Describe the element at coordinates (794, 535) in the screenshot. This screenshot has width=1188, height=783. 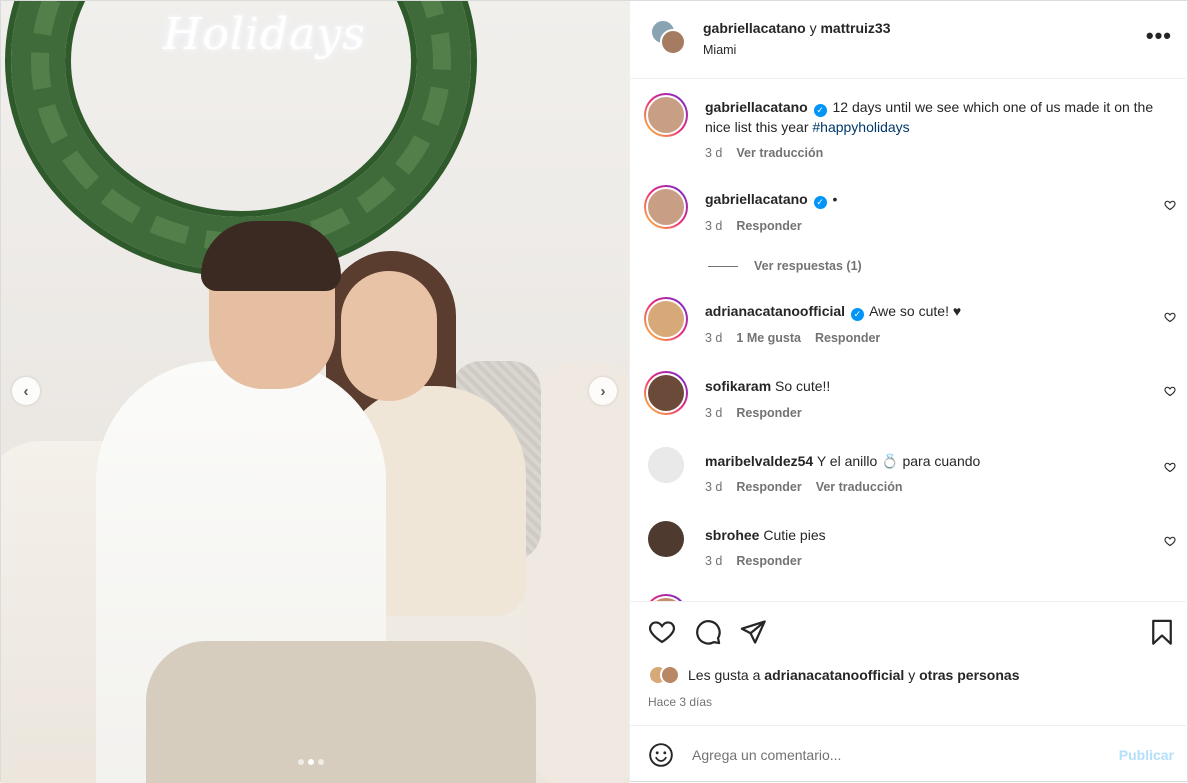
I see `comment-body: Cutie pies` at that location.